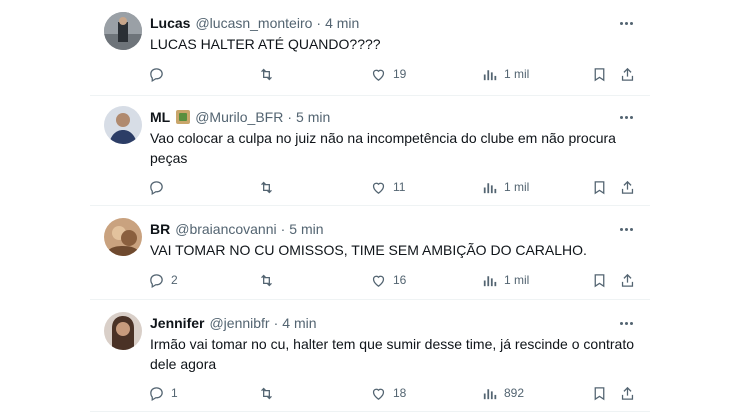  I want to click on like-button: 16, so click(388, 280).